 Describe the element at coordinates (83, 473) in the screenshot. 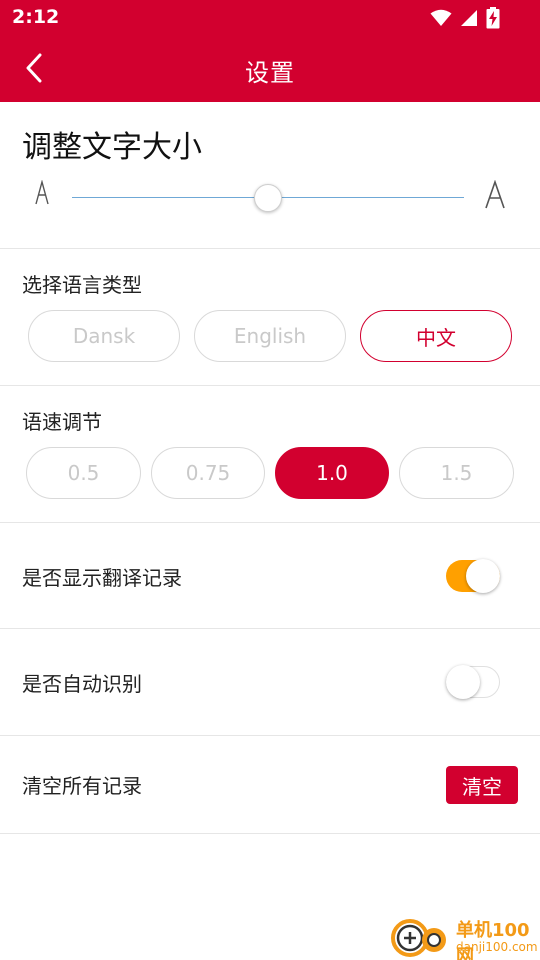

I see `speed-option-0-5: 0.5` at that location.